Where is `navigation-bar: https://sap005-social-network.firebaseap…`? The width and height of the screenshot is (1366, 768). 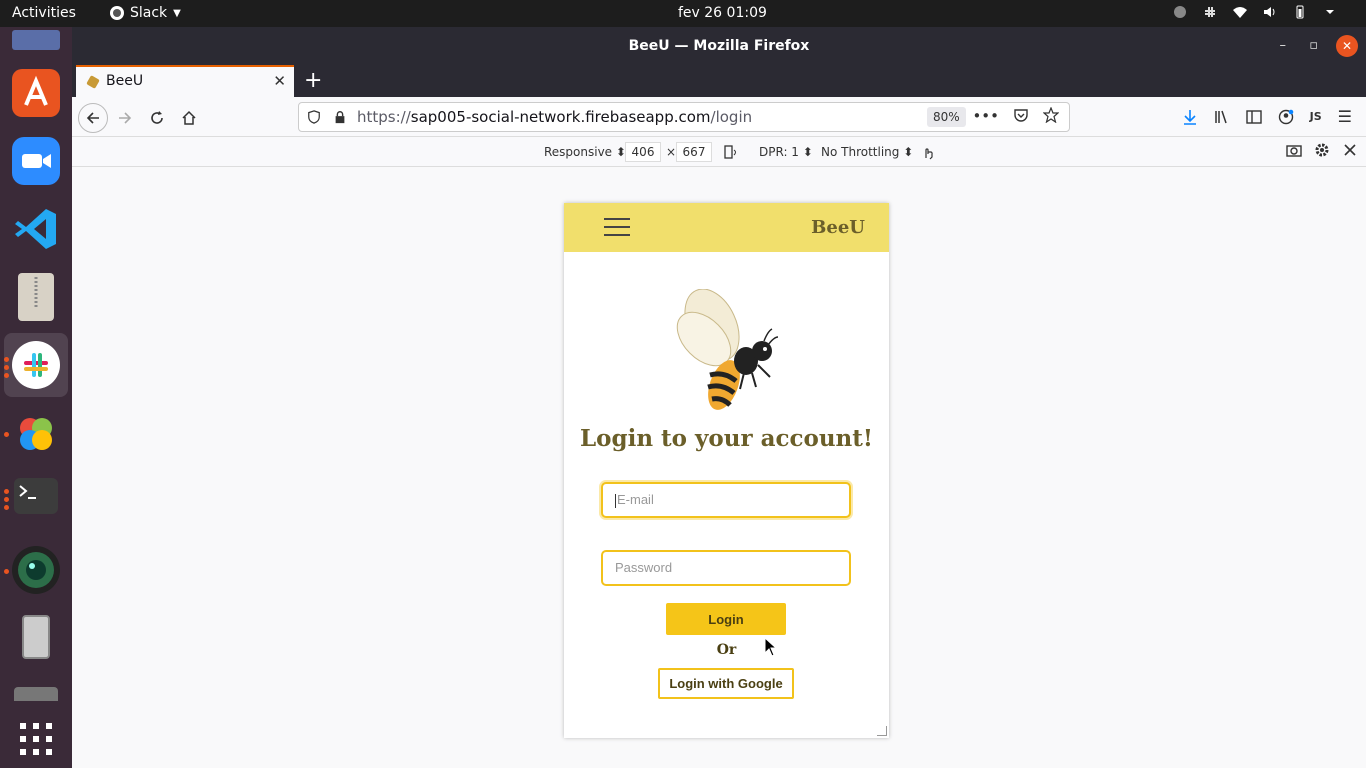 navigation-bar: https://sap005-social-network.firebaseap… is located at coordinates (719, 117).